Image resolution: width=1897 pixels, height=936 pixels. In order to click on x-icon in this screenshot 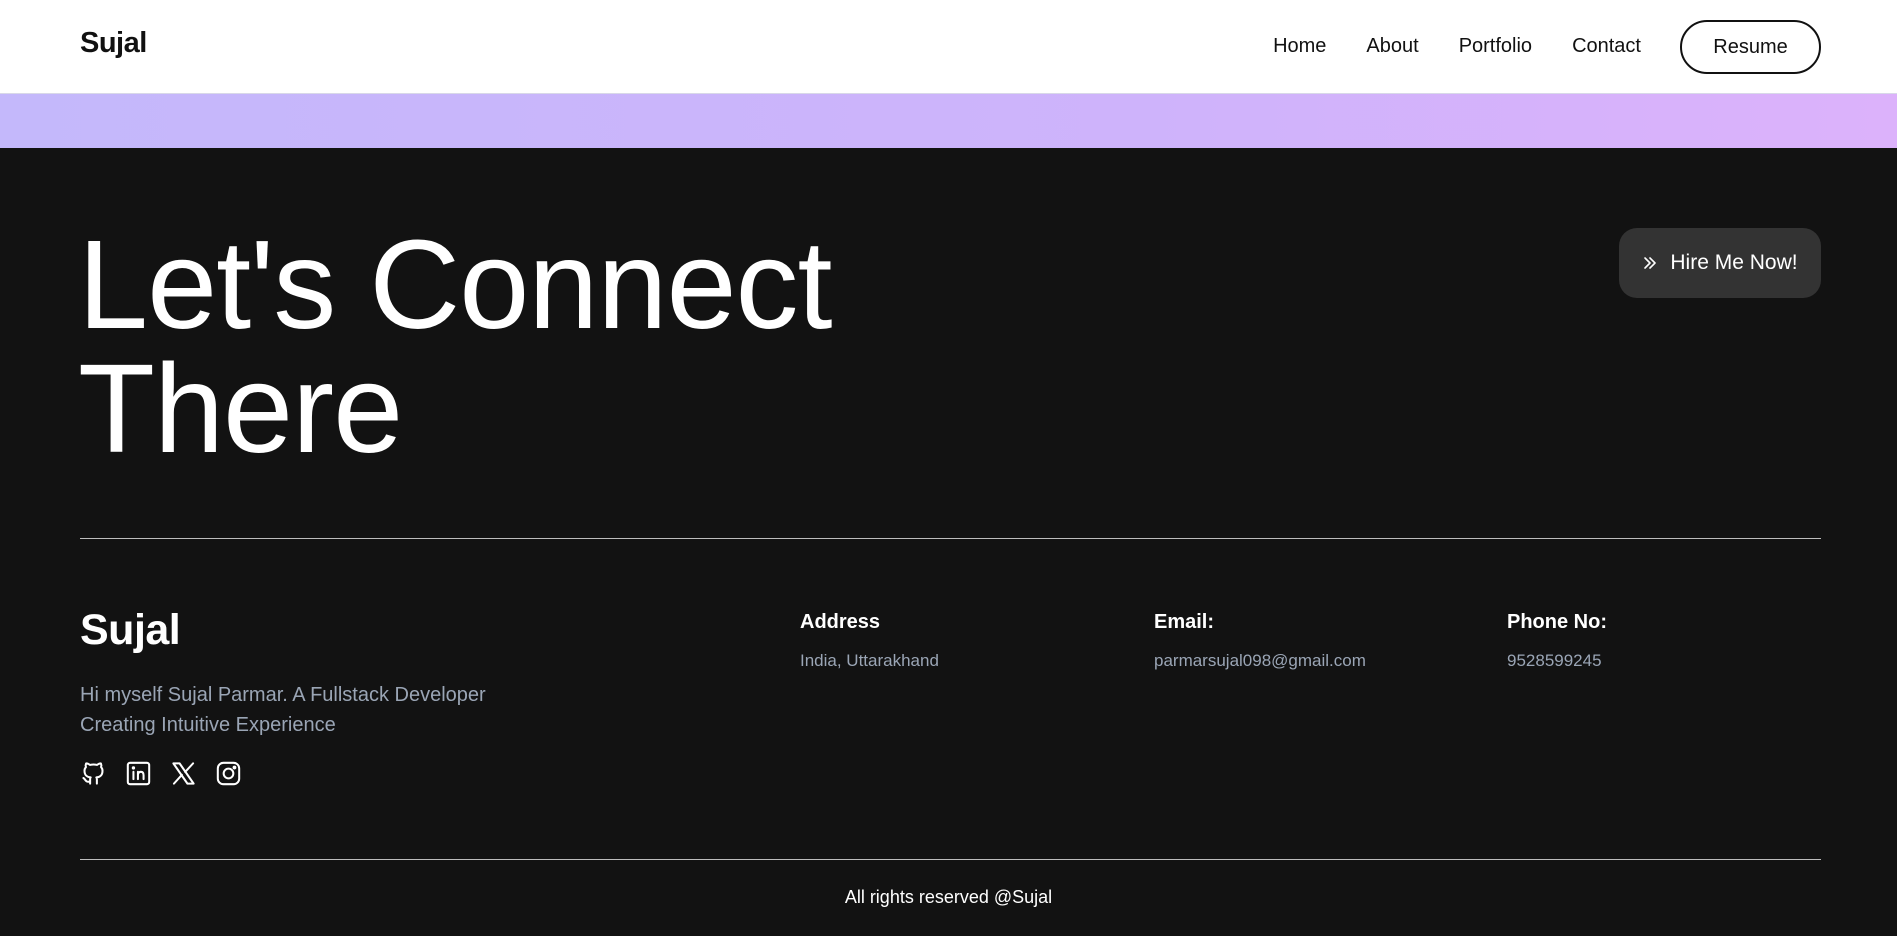, I will do `click(183, 773)`.